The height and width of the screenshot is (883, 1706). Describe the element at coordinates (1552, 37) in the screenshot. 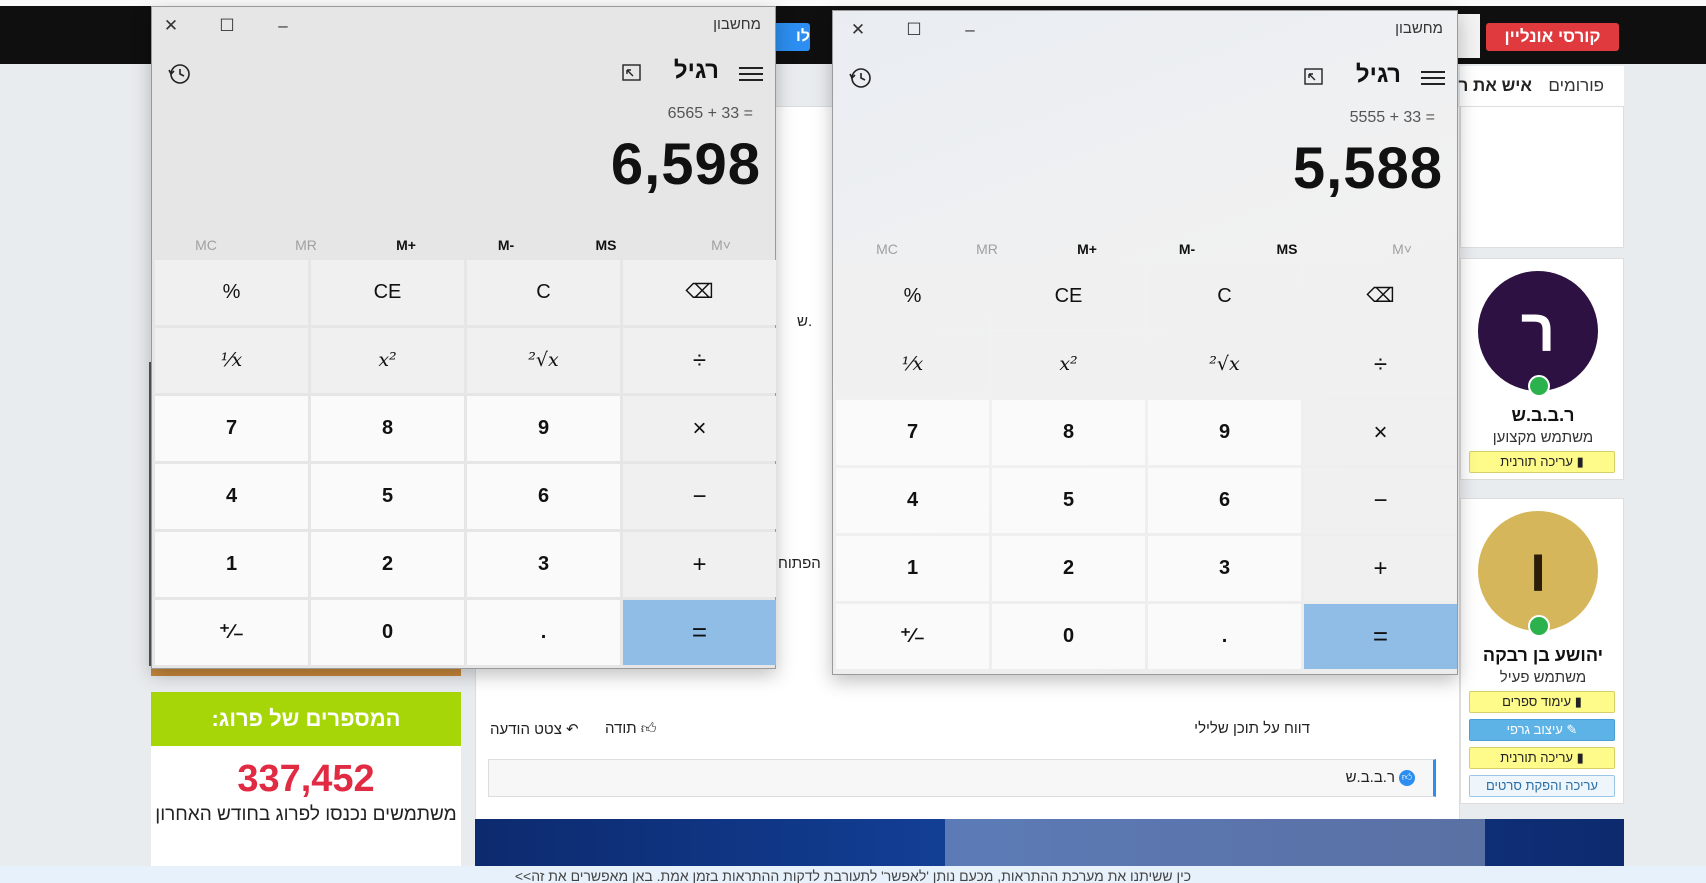

I see `online-courses-button: קורסי אונליין` at that location.